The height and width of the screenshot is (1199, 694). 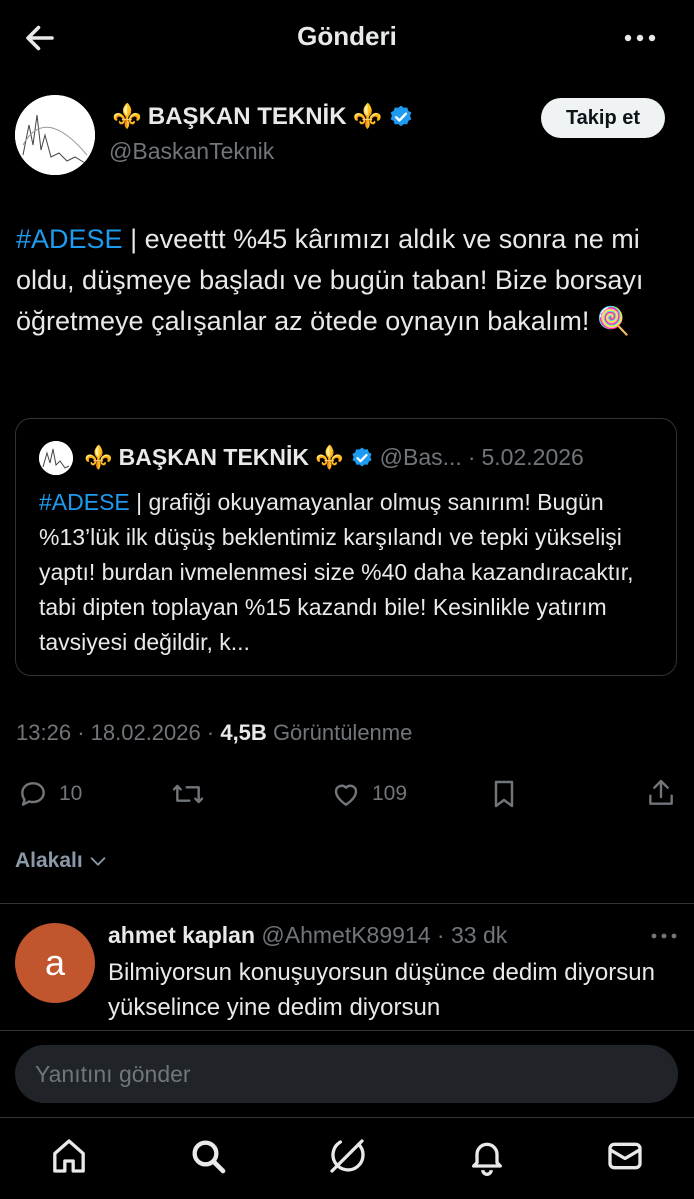 I want to click on page-title: Gönderi, so click(x=347, y=36).